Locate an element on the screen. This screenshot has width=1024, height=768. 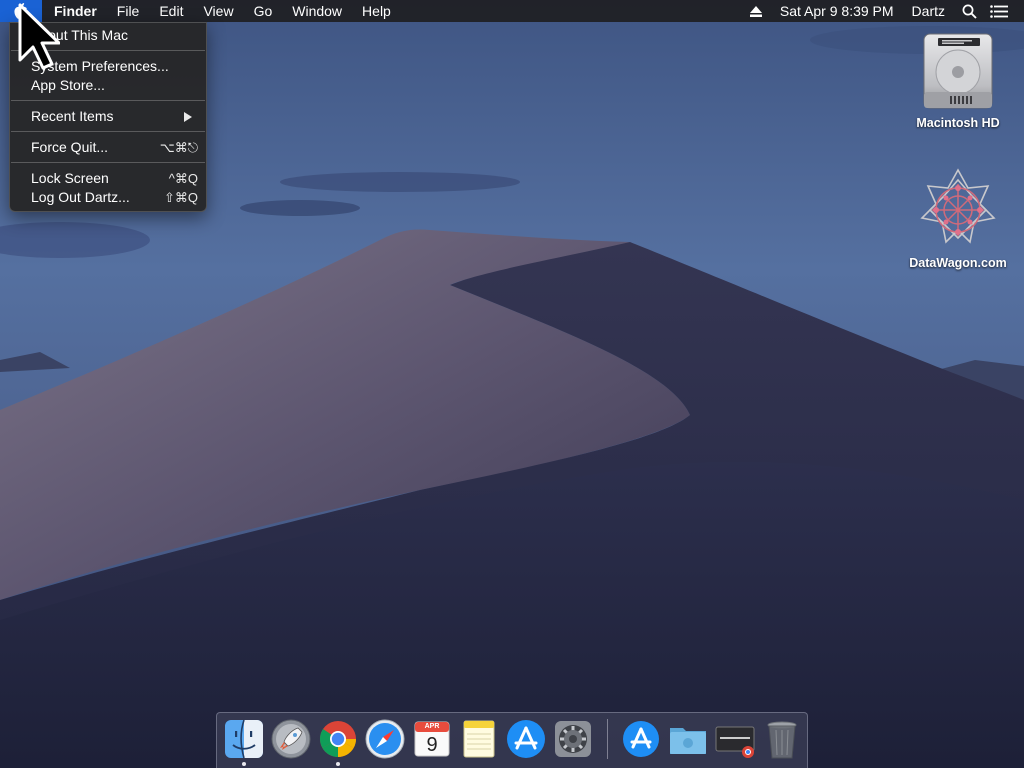
hard-drive-icon is located at coordinates (958, 71).